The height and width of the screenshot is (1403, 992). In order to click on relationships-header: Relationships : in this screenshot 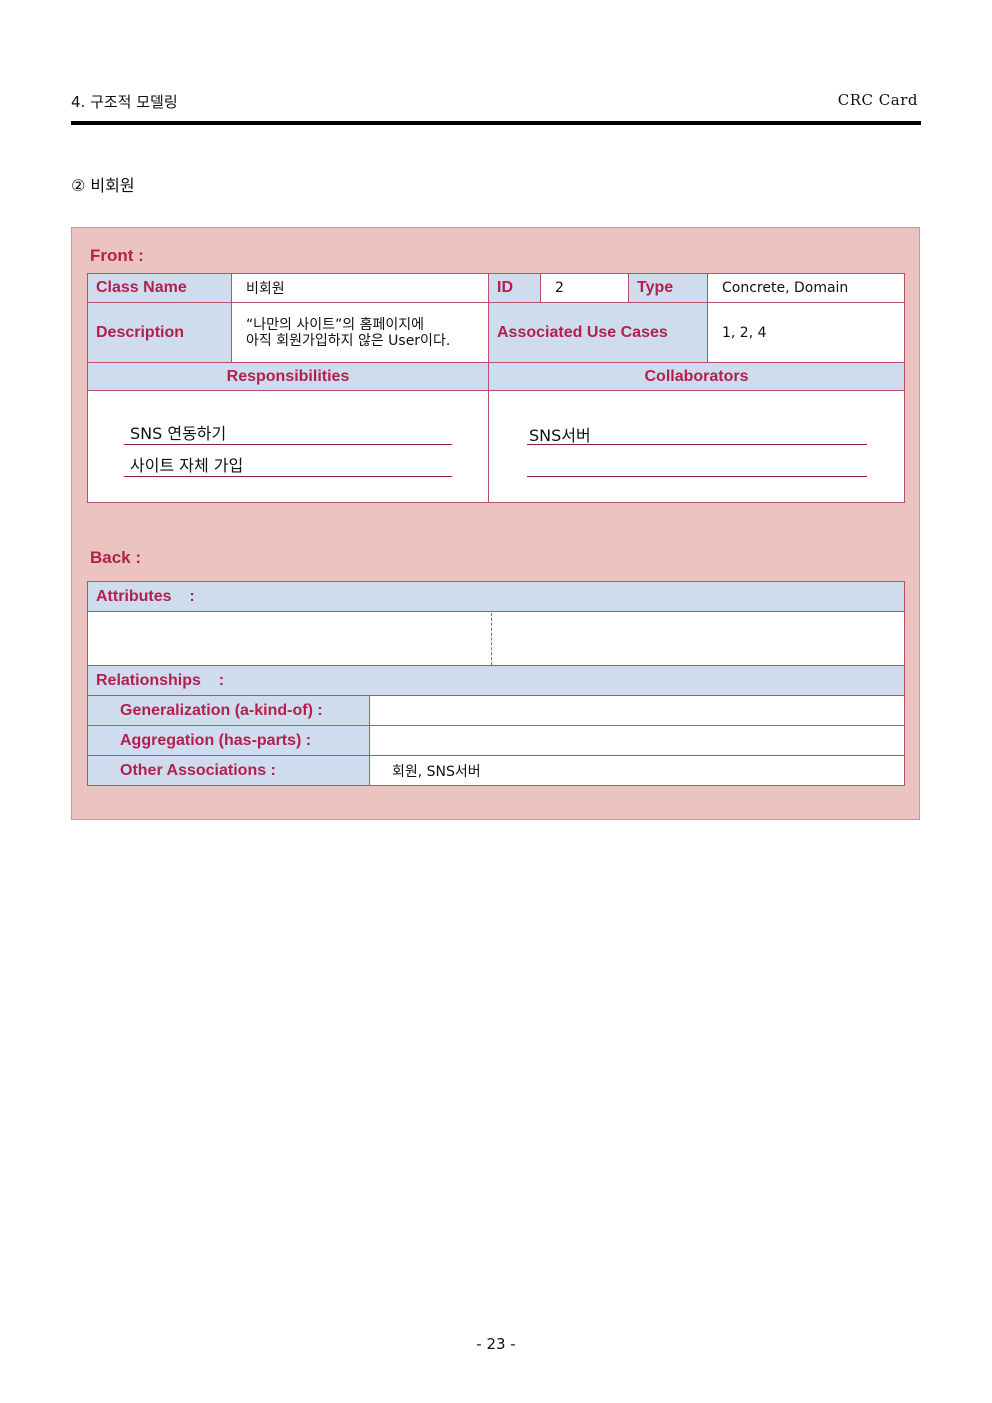, I will do `click(496, 680)`.